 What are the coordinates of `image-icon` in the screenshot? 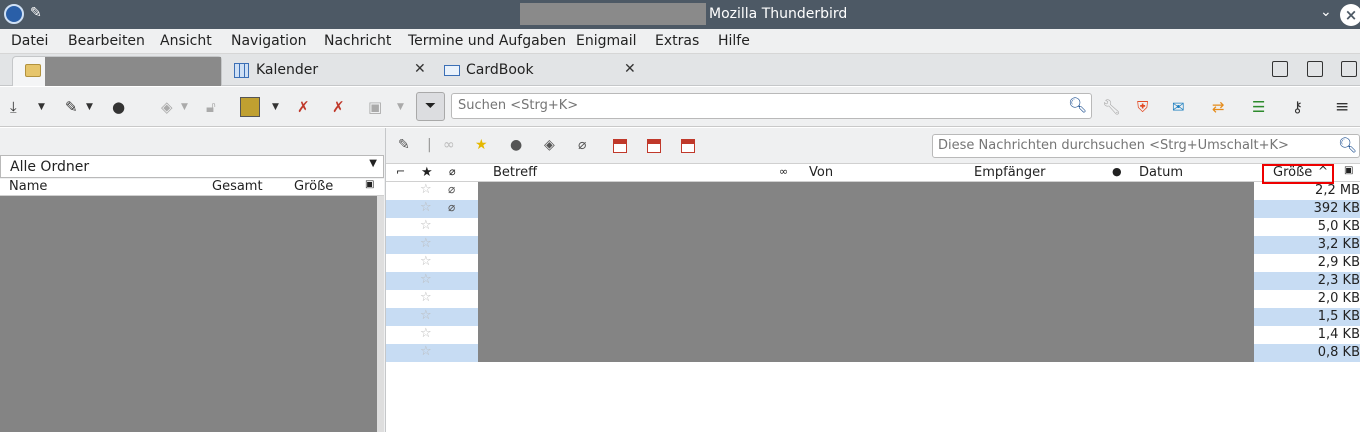 It's located at (250, 107).